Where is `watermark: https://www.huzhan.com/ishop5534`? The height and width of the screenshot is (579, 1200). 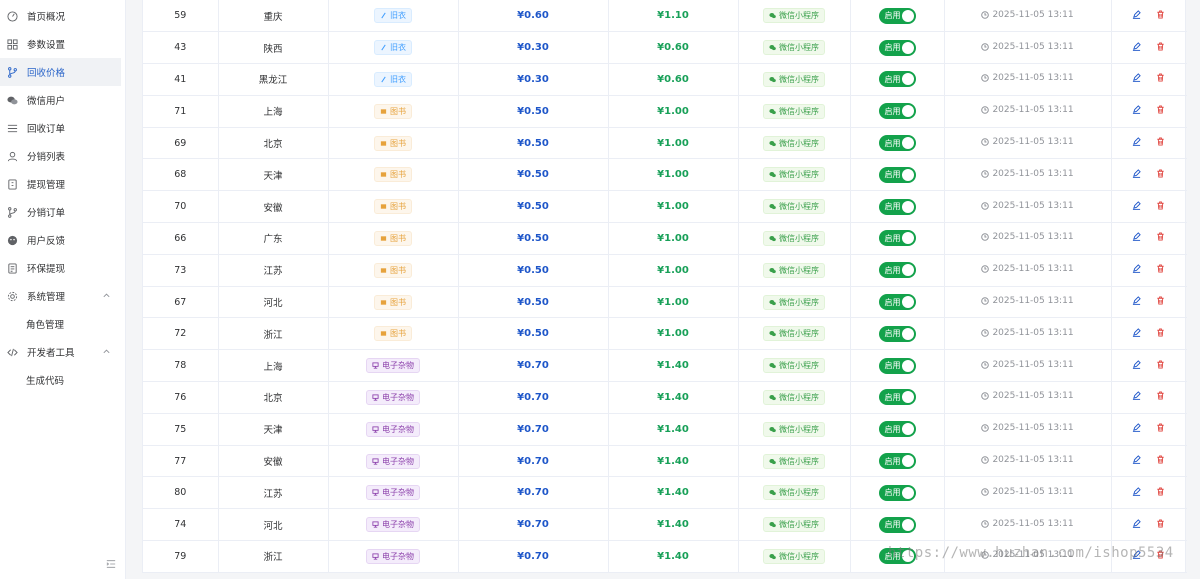
watermark: https://www.huzhan.com/ishop5534 is located at coordinates (1031, 553).